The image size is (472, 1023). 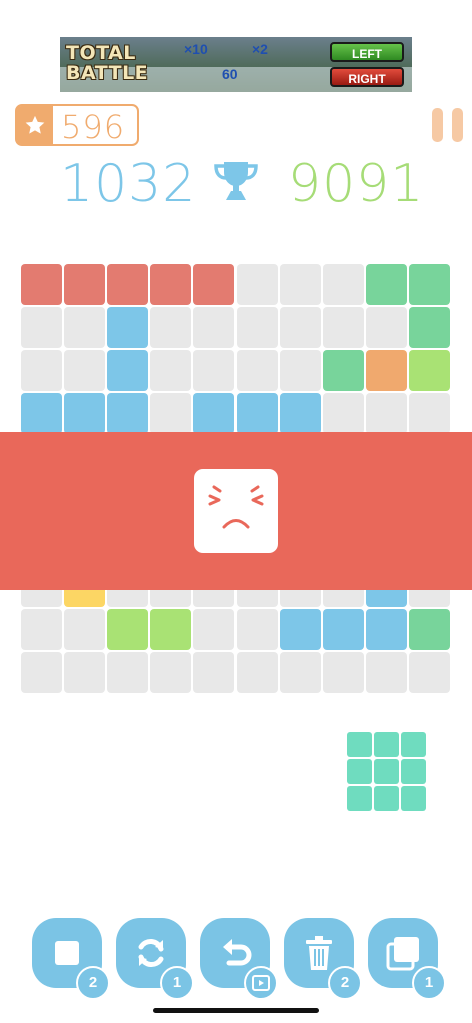 I want to click on star-icon, so click(x=35, y=125).